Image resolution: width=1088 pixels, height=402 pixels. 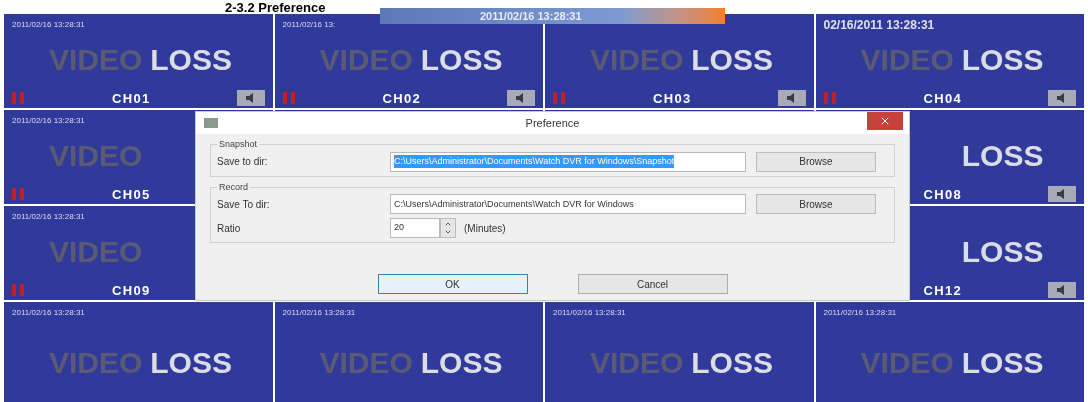 What do you see at coordinates (485, 228) in the screenshot?
I see `unit-label: (Minutes)` at bounding box center [485, 228].